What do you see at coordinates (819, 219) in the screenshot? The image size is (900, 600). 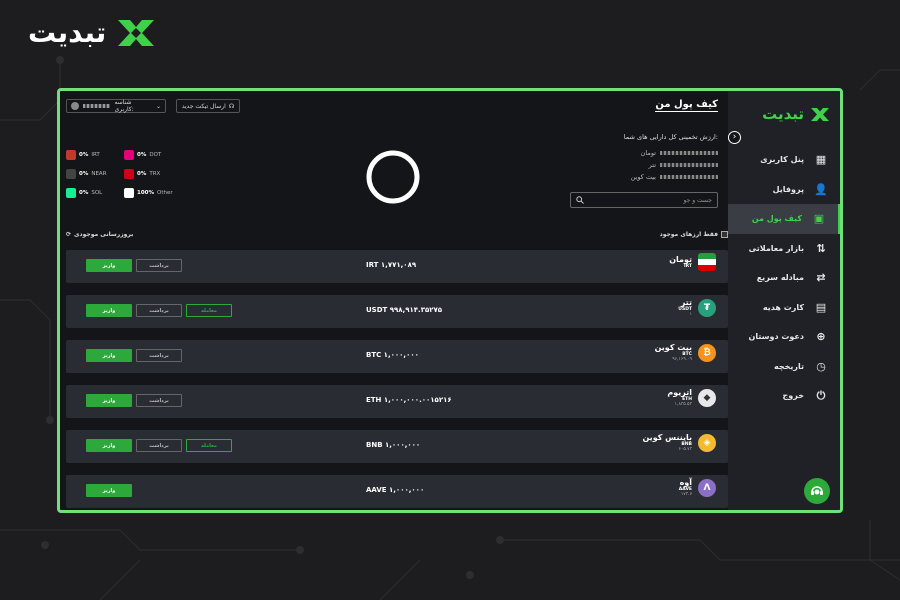 I see `wallet-icon: ▣` at bounding box center [819, 219].